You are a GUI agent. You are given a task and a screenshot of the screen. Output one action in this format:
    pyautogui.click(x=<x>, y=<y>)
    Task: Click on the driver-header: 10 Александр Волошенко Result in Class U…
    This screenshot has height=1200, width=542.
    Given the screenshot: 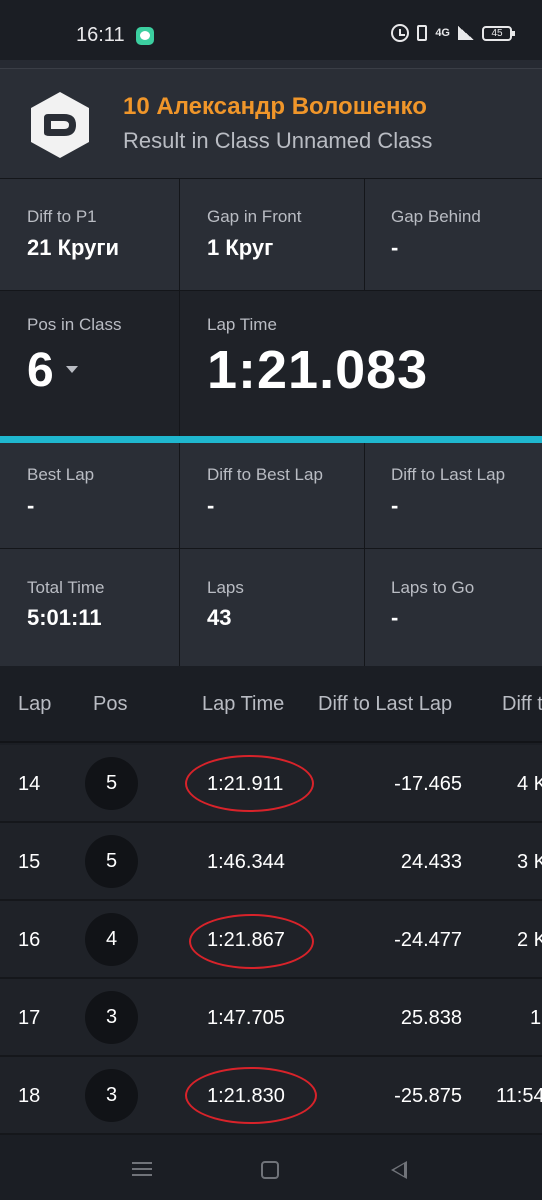 What is the action you would take?
    pyautogui.click(x=271, y=123)
    